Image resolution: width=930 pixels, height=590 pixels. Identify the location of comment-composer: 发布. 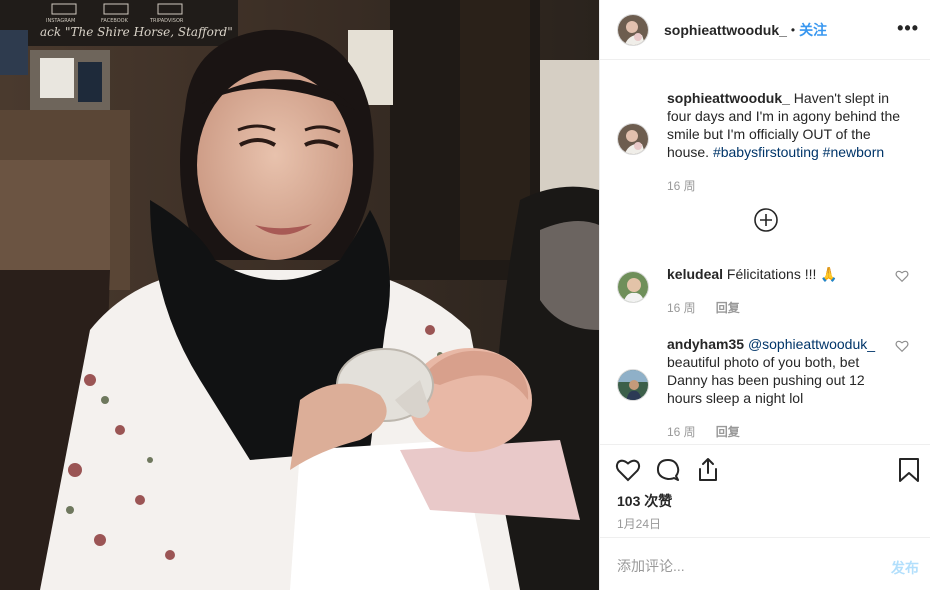
(765, 563).